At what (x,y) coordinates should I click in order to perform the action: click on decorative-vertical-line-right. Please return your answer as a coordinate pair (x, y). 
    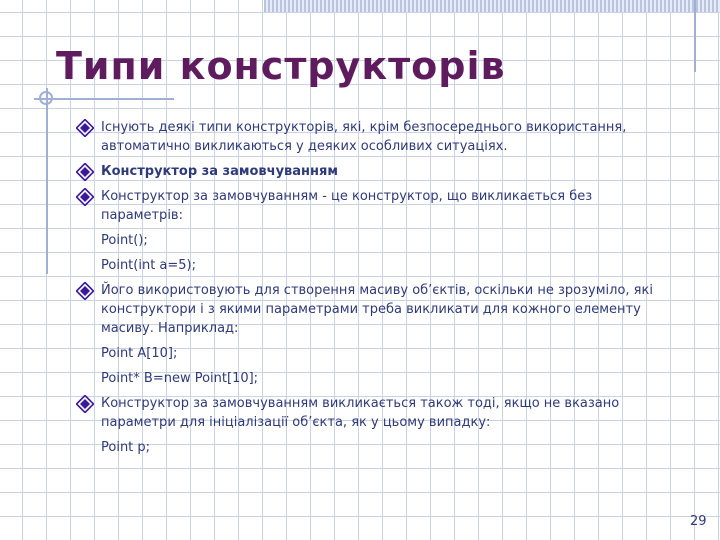
    Looking at the image, I should click on (695, 36).